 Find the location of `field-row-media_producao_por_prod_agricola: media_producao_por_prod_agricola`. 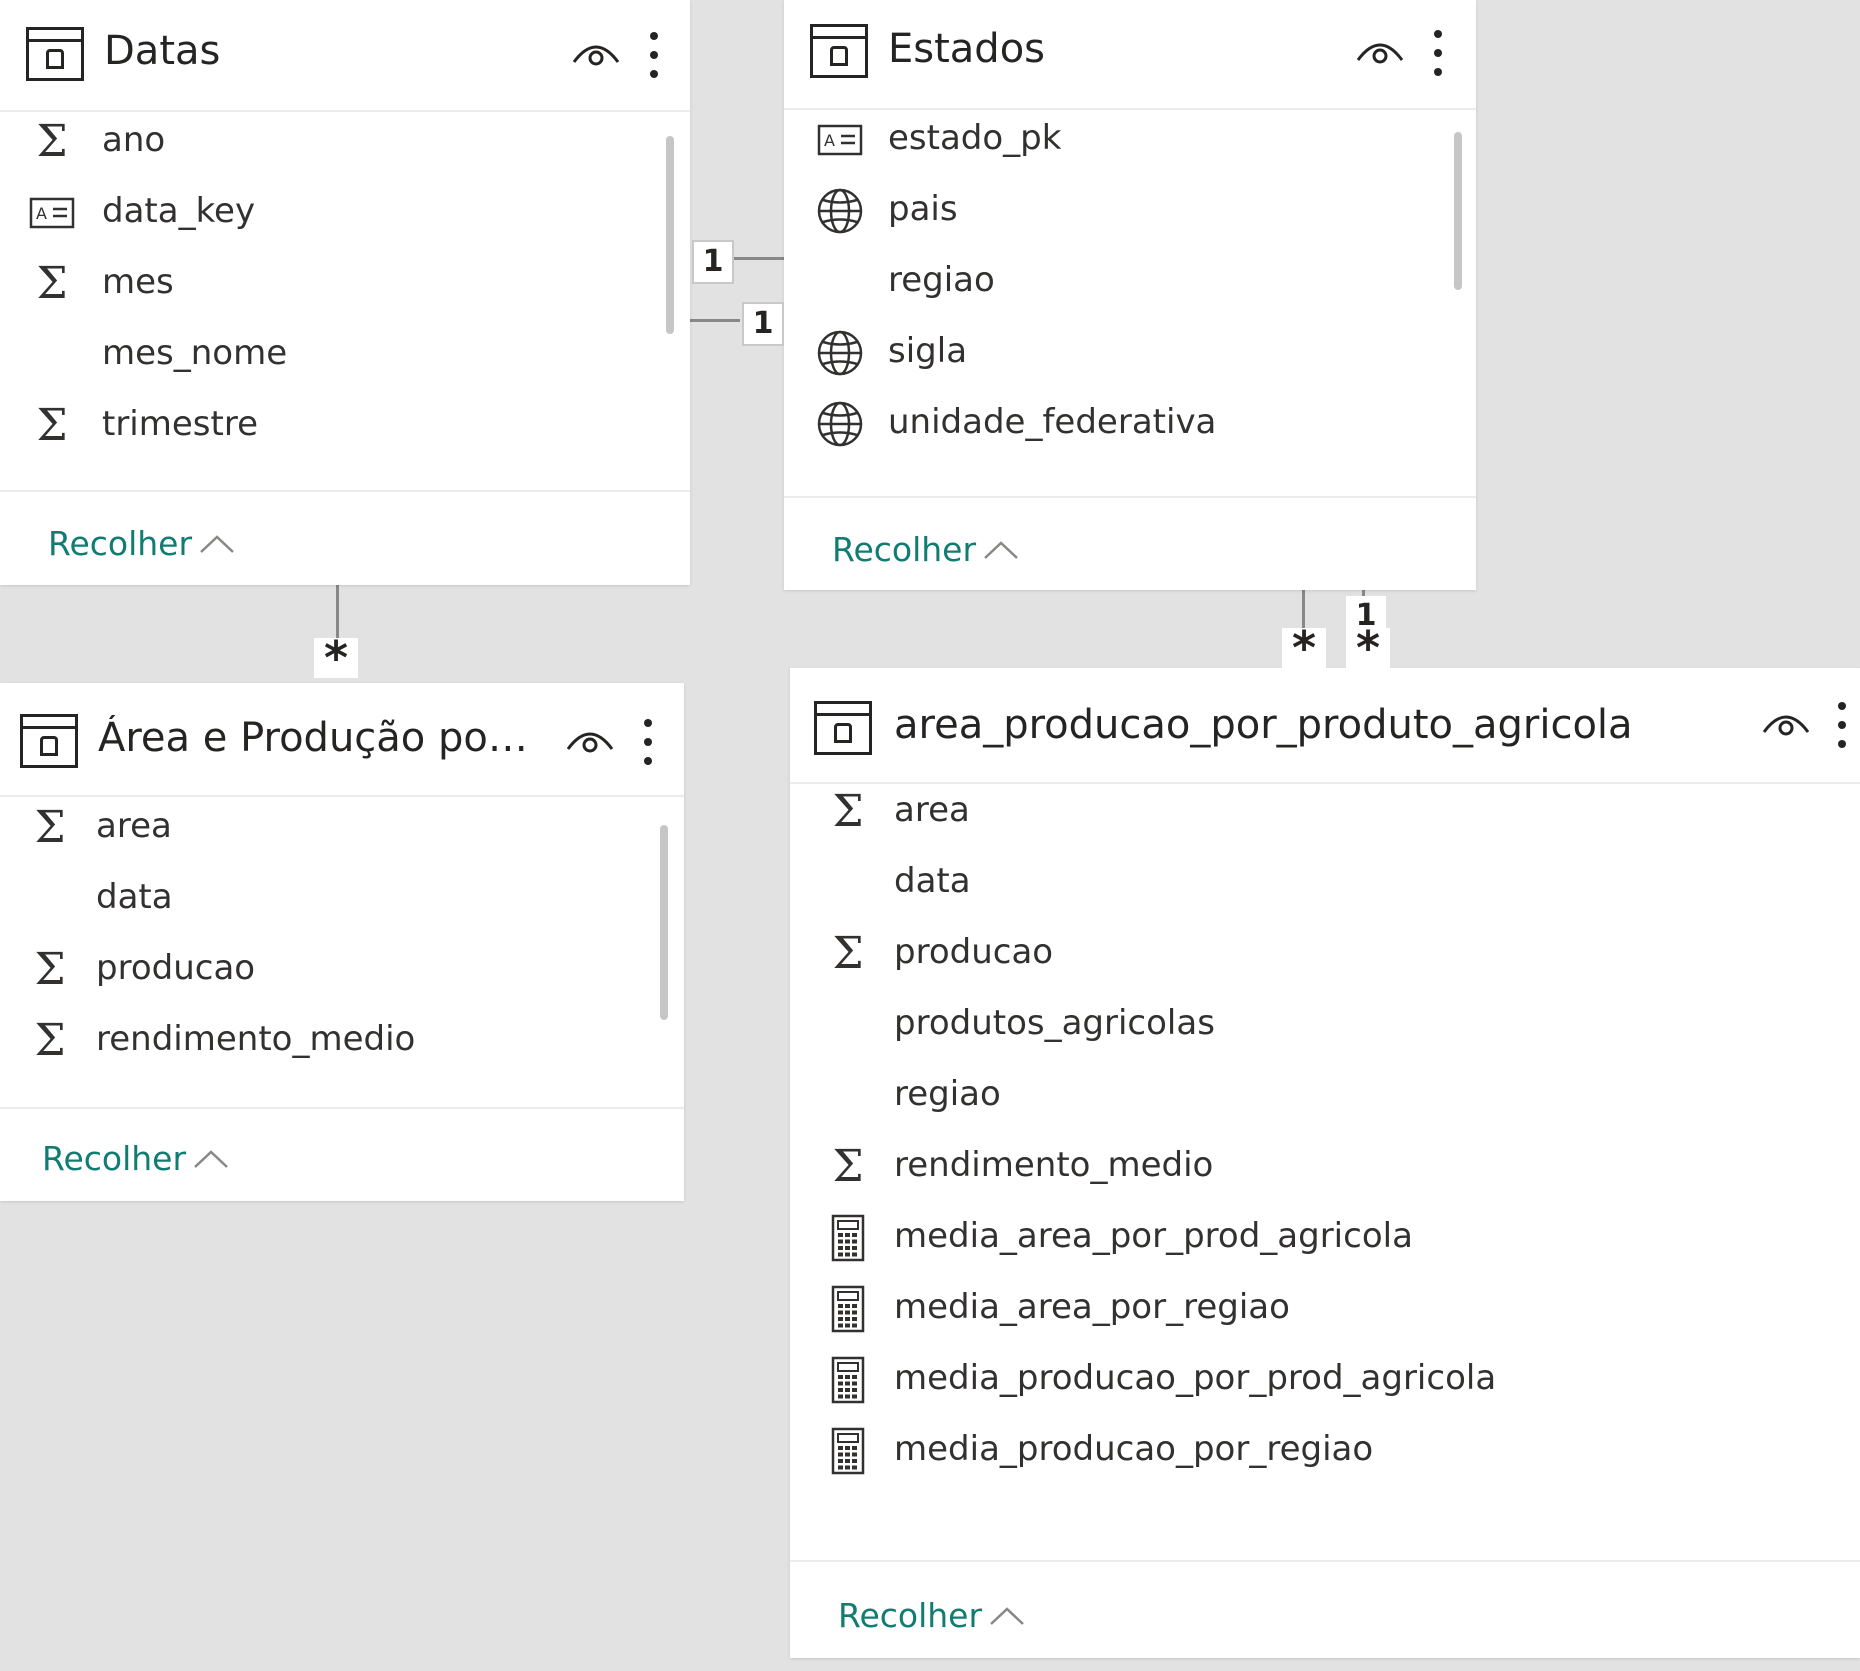

field-row-media_producao_por_prod_agricola: media_producao_por_prod_agricola is located at coordinates (1143, 1380).